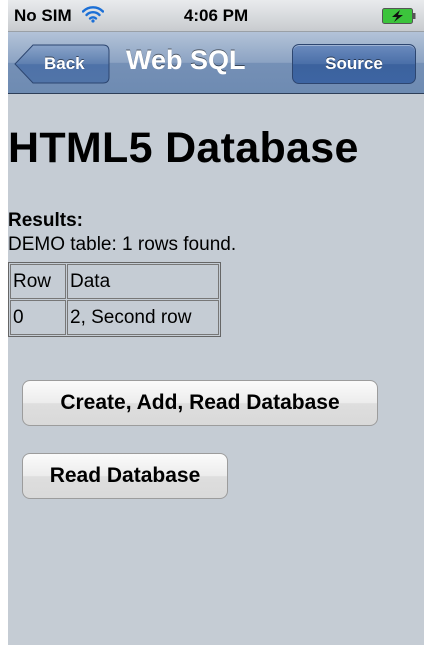 The height and width of the screenshot is (645, 432). What do you see at coordinates (183, 148) in the screenshot?
I see `page-title: HTML5 Database` at bounding box center [183, 148].